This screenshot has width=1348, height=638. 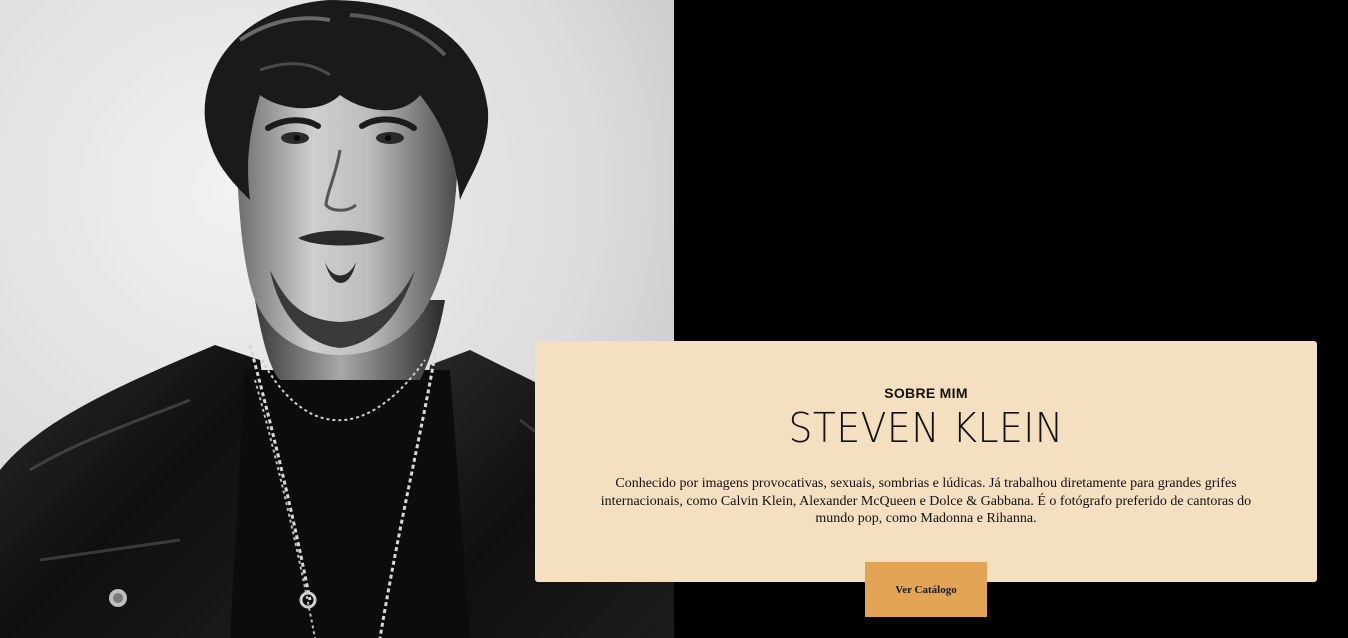 What do you see at coordinates (926, 589) in the screenshot?
I see `view-catalog-button: Ver Catálogo` at bounding box center [926, 589].